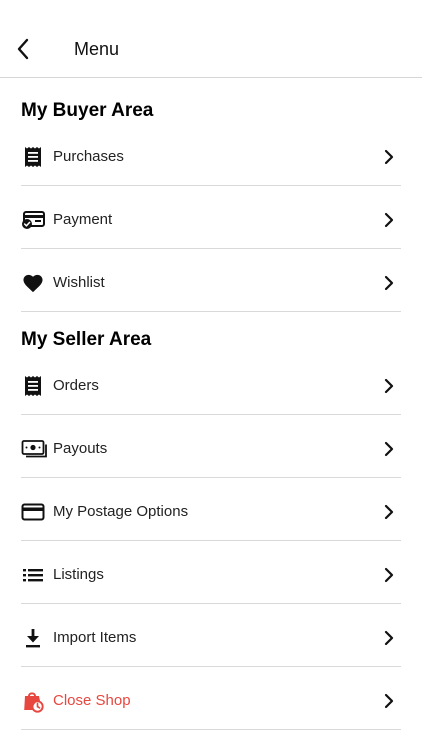 The height and width of the screenshot is (750, 422). Describe the element at coordinates (211, 280) in the screenshot. I see `menu-item-wishlist: Wishlist` at that location.